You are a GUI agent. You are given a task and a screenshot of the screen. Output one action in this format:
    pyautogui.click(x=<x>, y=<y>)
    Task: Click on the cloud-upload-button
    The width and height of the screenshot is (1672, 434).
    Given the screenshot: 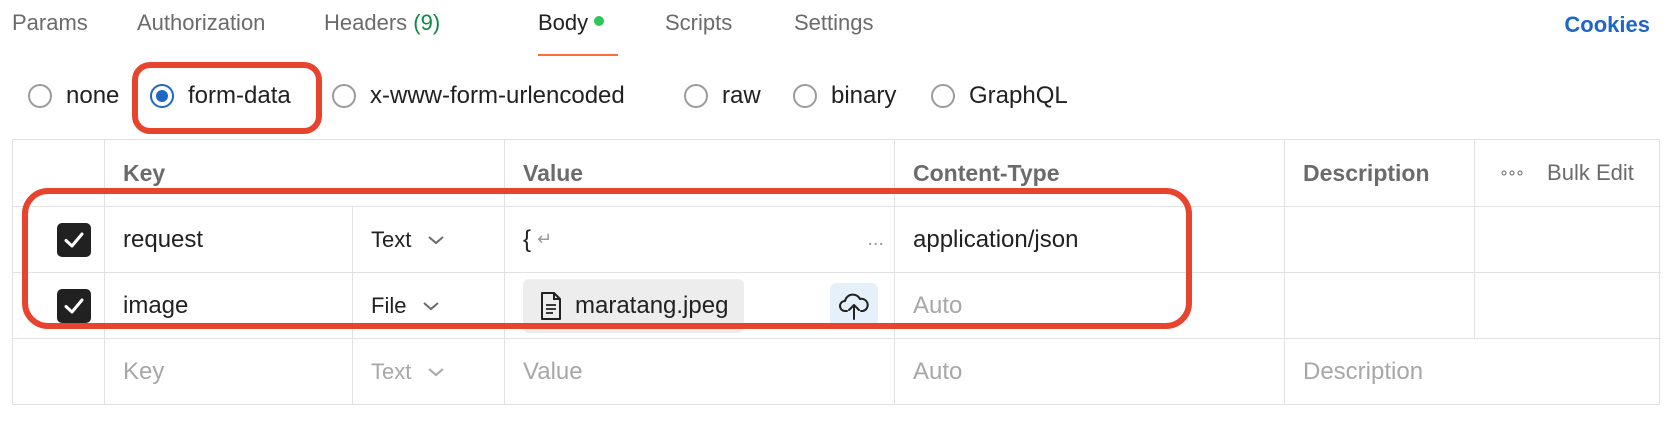 What is the action you would take?
    pyautogui.click(x=854, y=306)
    